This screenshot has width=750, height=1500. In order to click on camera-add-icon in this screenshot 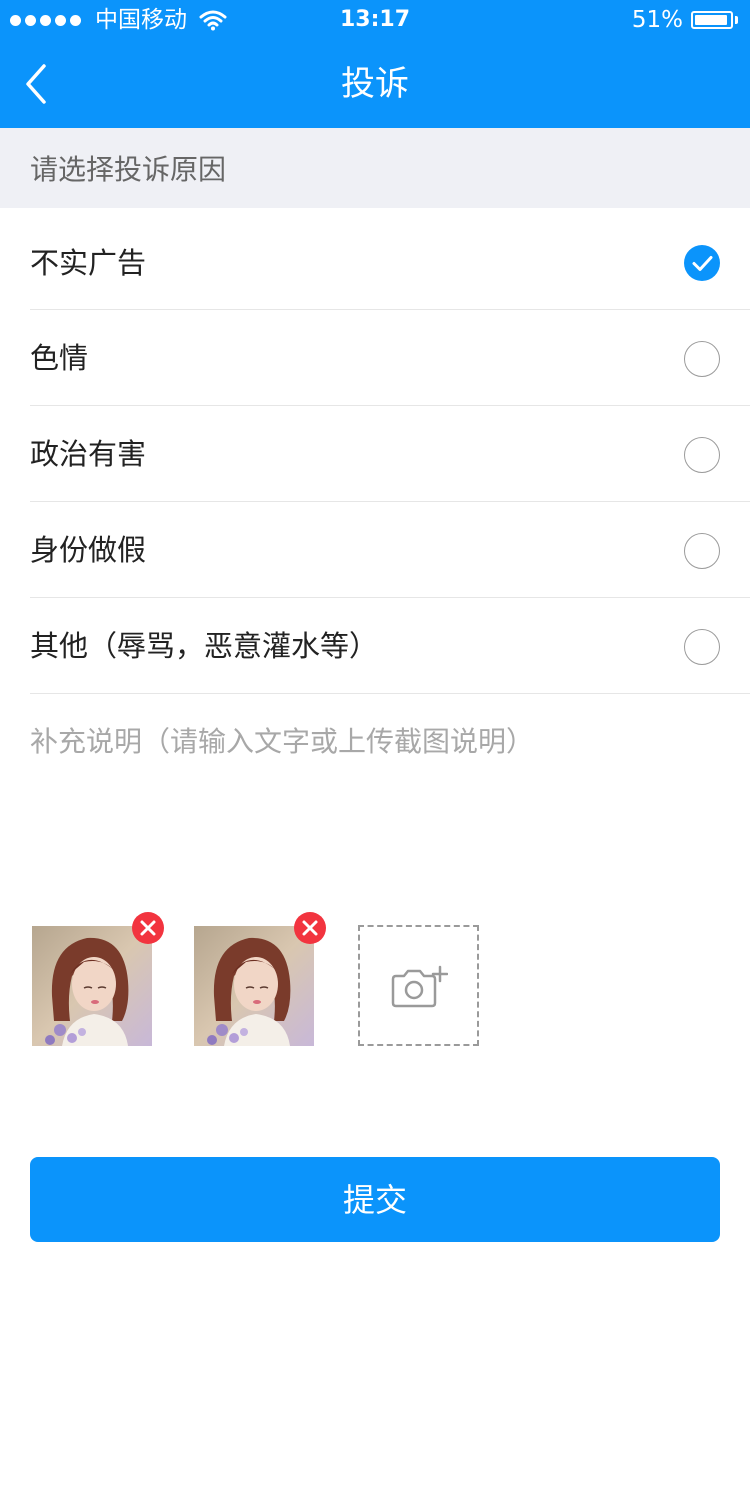, I will do `click(419, 986)`.